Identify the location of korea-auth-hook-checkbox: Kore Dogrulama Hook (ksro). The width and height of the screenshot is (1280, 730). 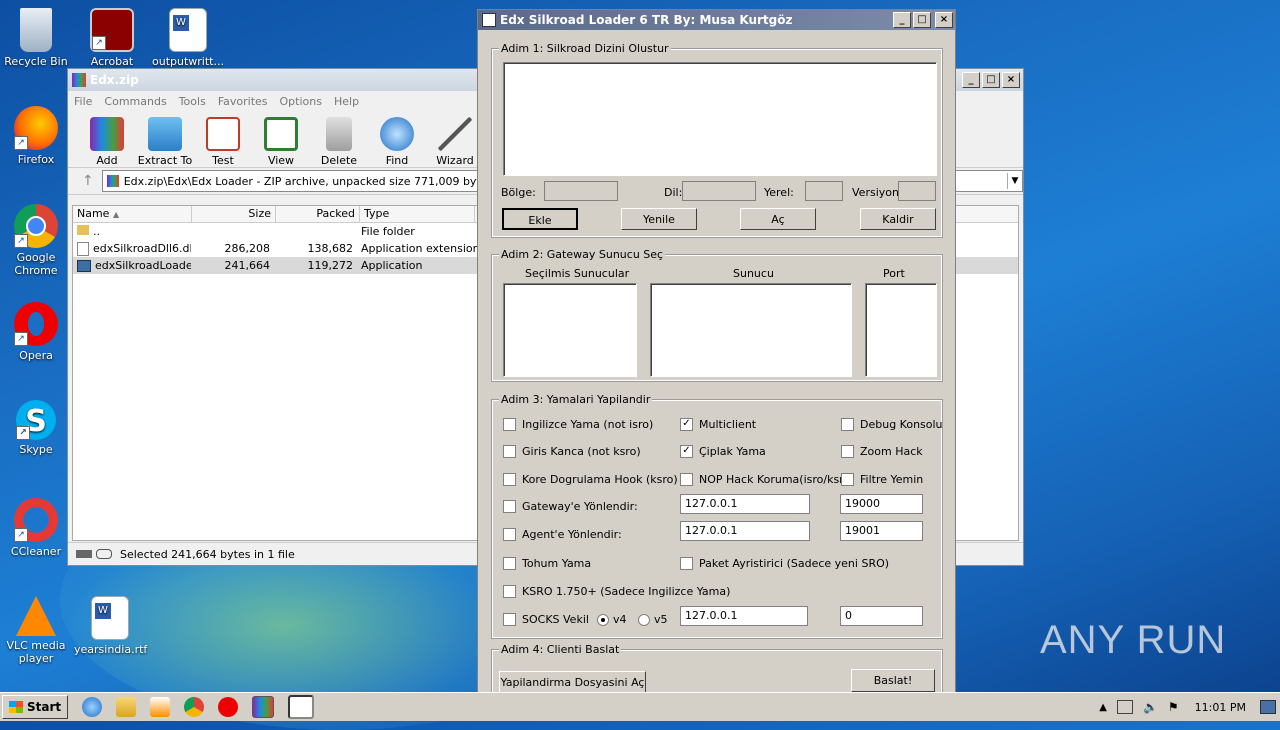
(590, 479).